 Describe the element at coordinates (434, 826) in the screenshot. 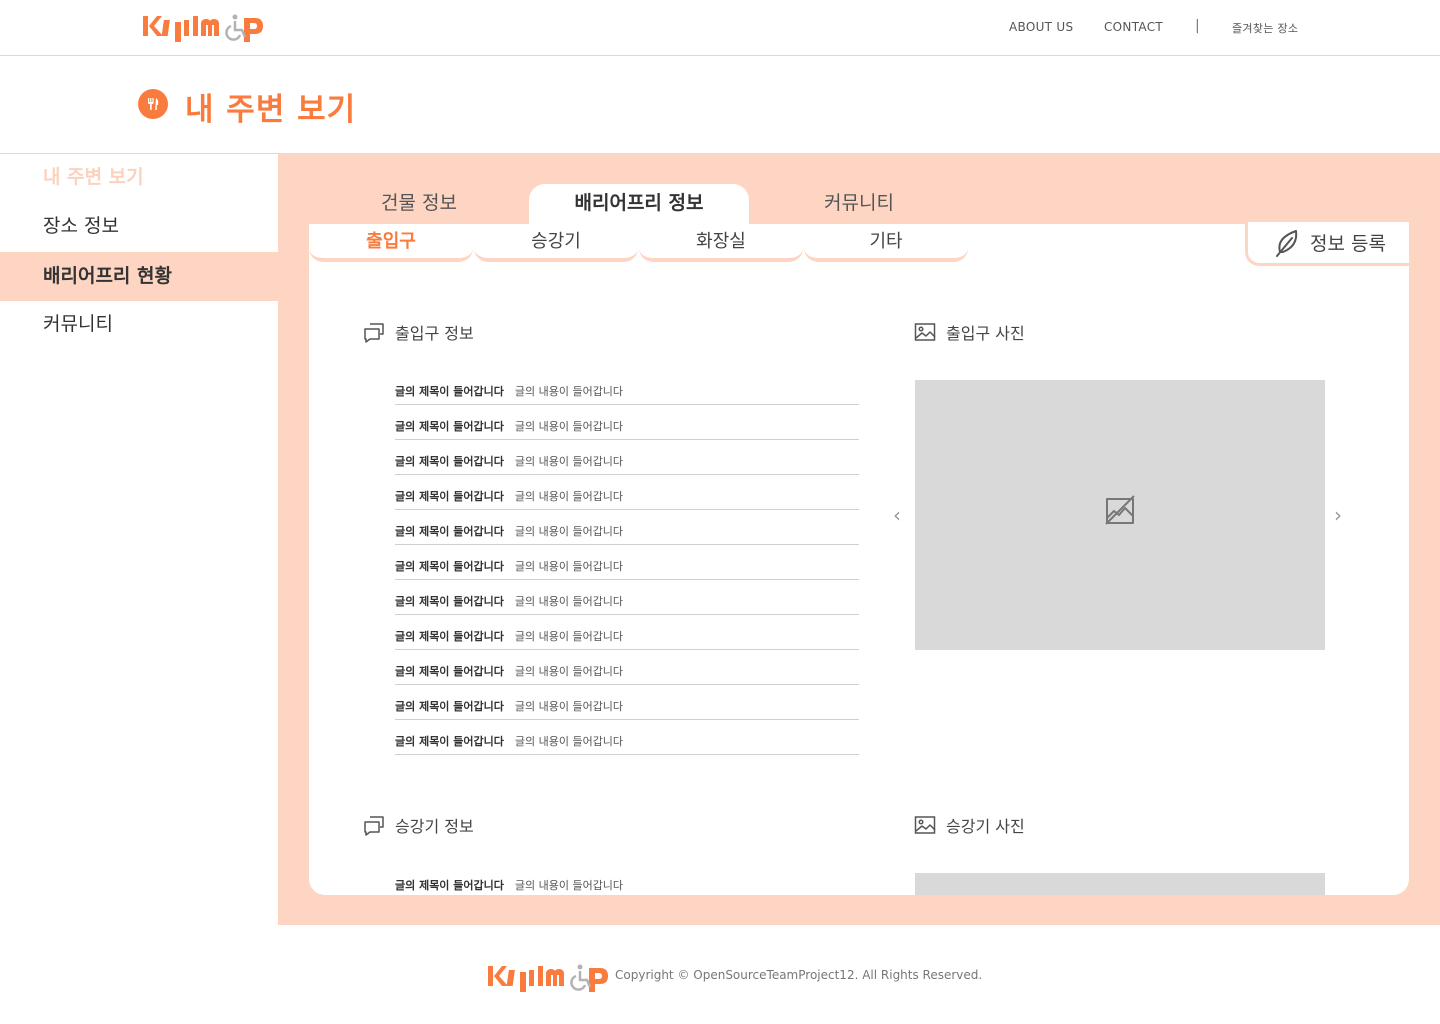

I see `elevator-info-title: 승강기 정보` at that location.